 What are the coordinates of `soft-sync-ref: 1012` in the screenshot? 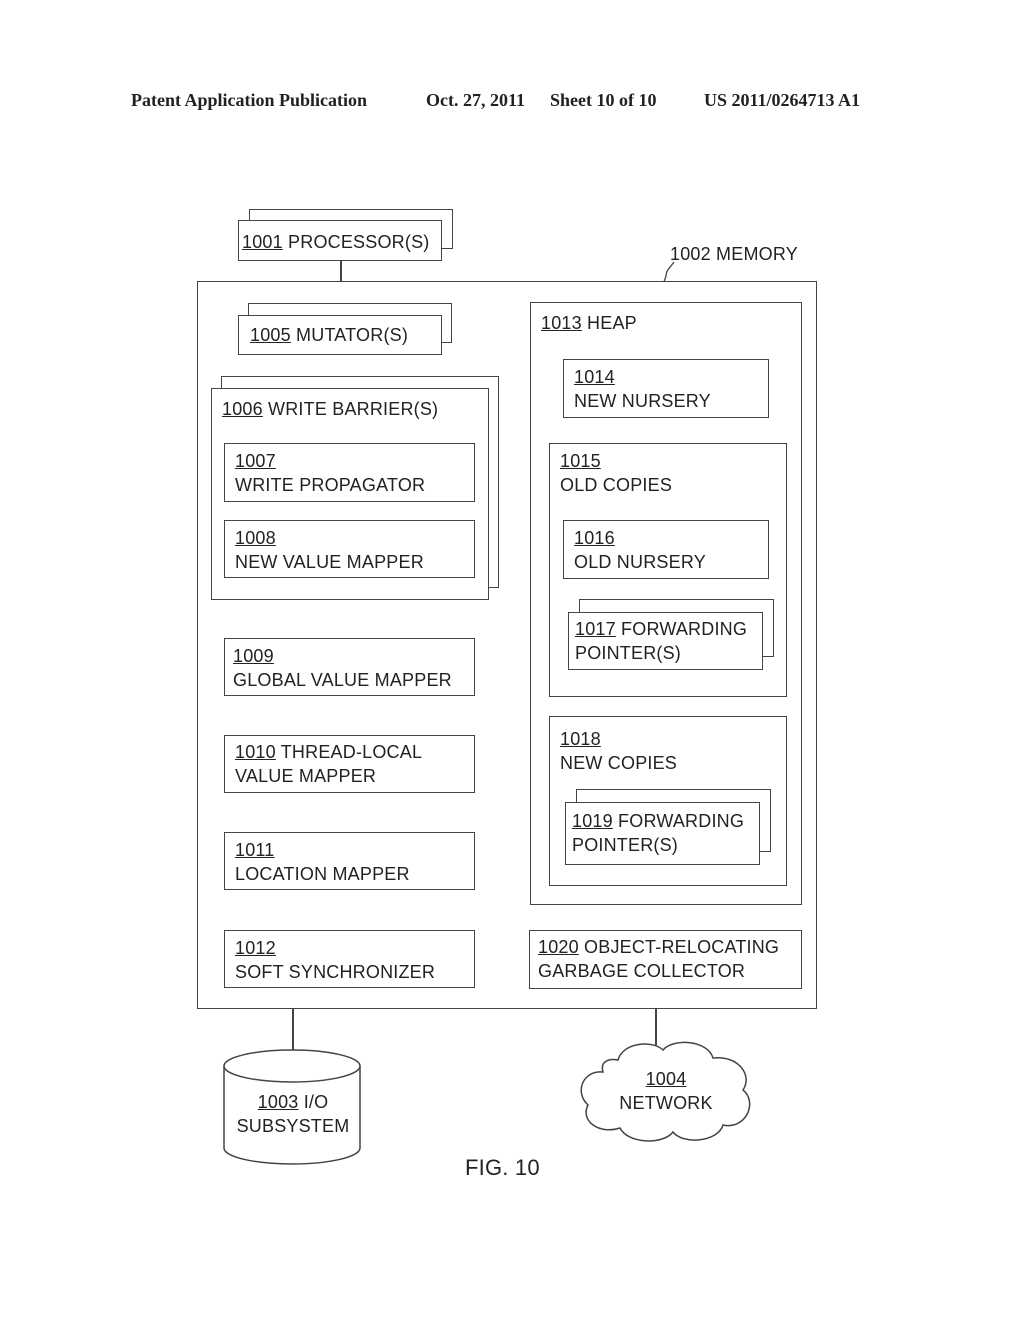 It's located at (255, 948).